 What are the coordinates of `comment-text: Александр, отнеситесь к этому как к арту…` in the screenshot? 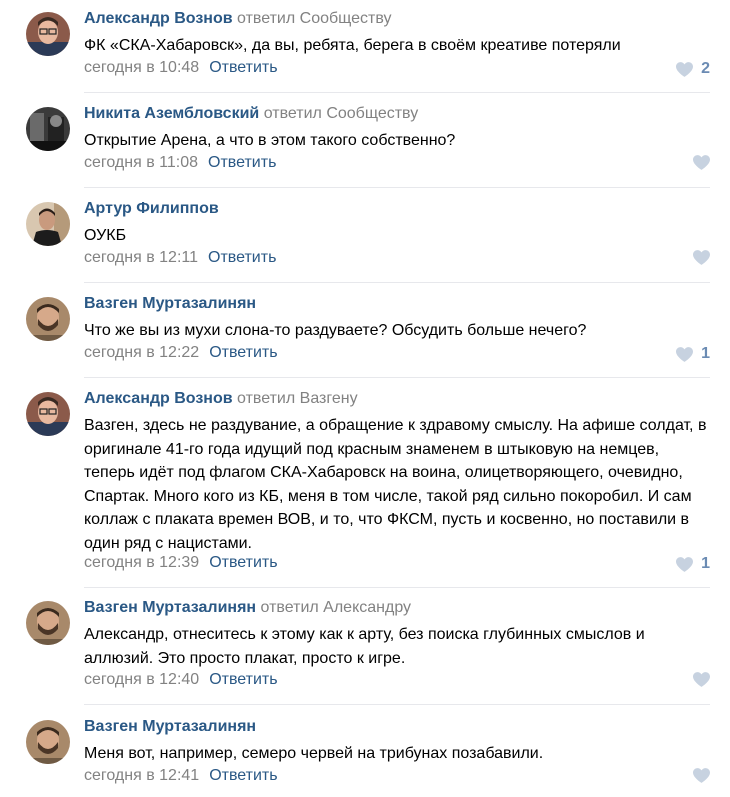 It's located at (364, 646).